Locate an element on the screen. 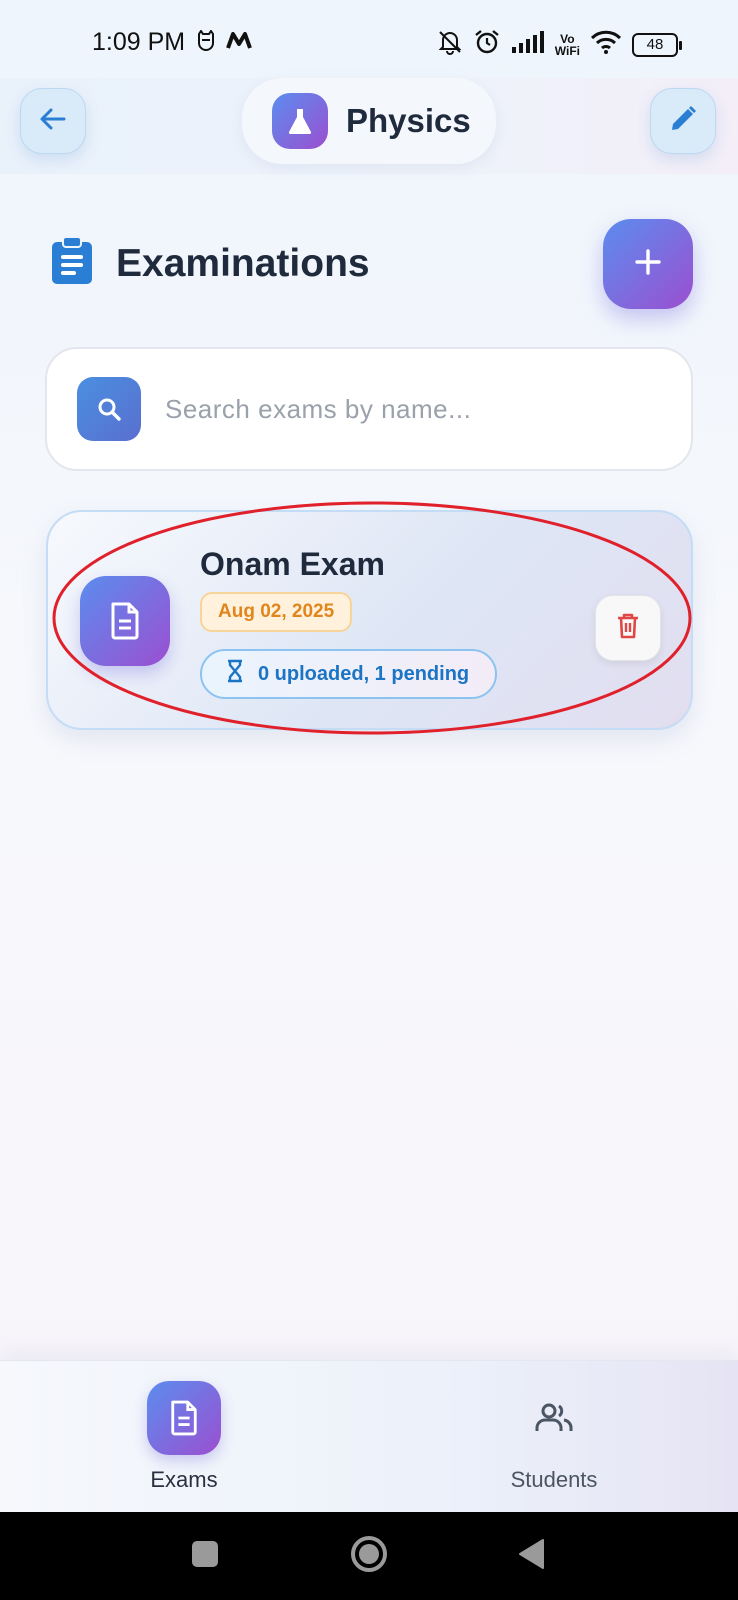  recents-button is located at coordinates (205, 1556).